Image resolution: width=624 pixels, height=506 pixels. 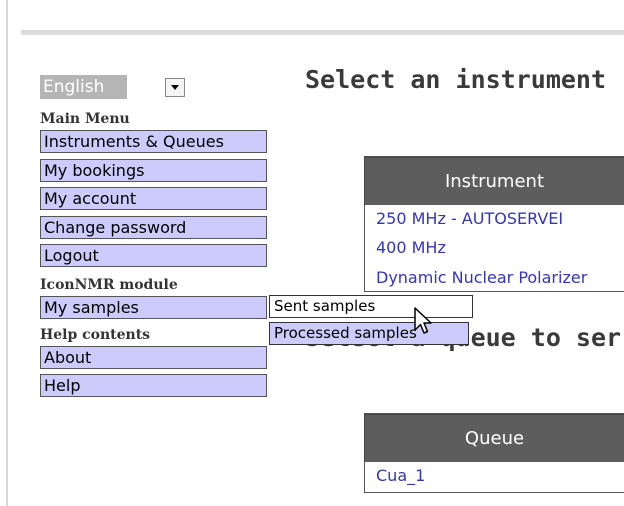 What do you see at coordinates (153, 227) in the screenshot?
I see `menu-change-password: Change password` at bounding box center [153, 227].